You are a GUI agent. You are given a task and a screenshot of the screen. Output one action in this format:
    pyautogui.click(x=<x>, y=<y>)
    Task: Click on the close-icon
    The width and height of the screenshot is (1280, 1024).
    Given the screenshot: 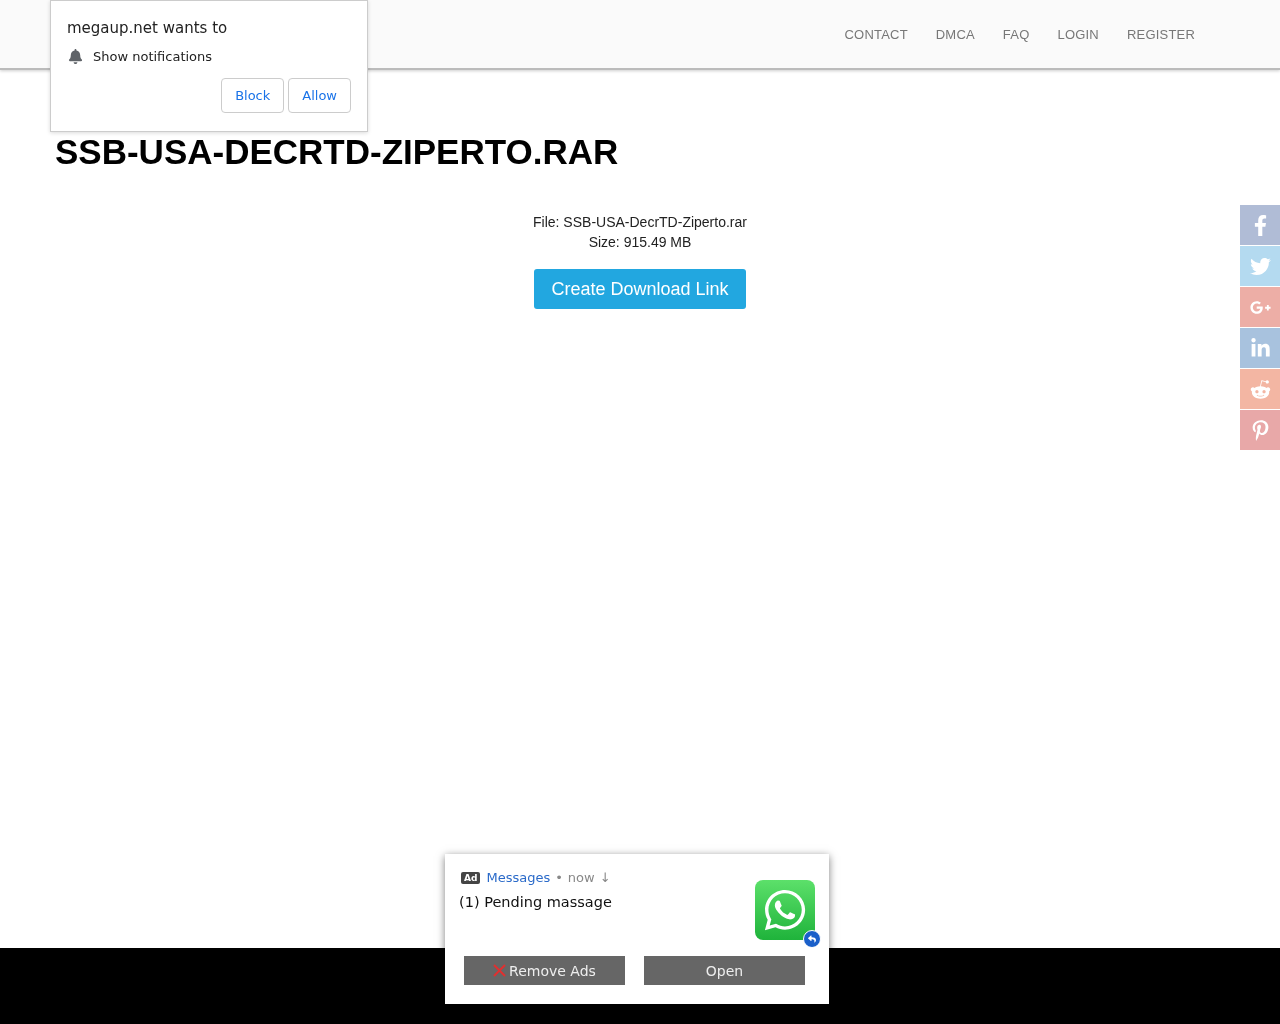 What is the action you would take?
    pyautogui.click(x=500, y=970)
    